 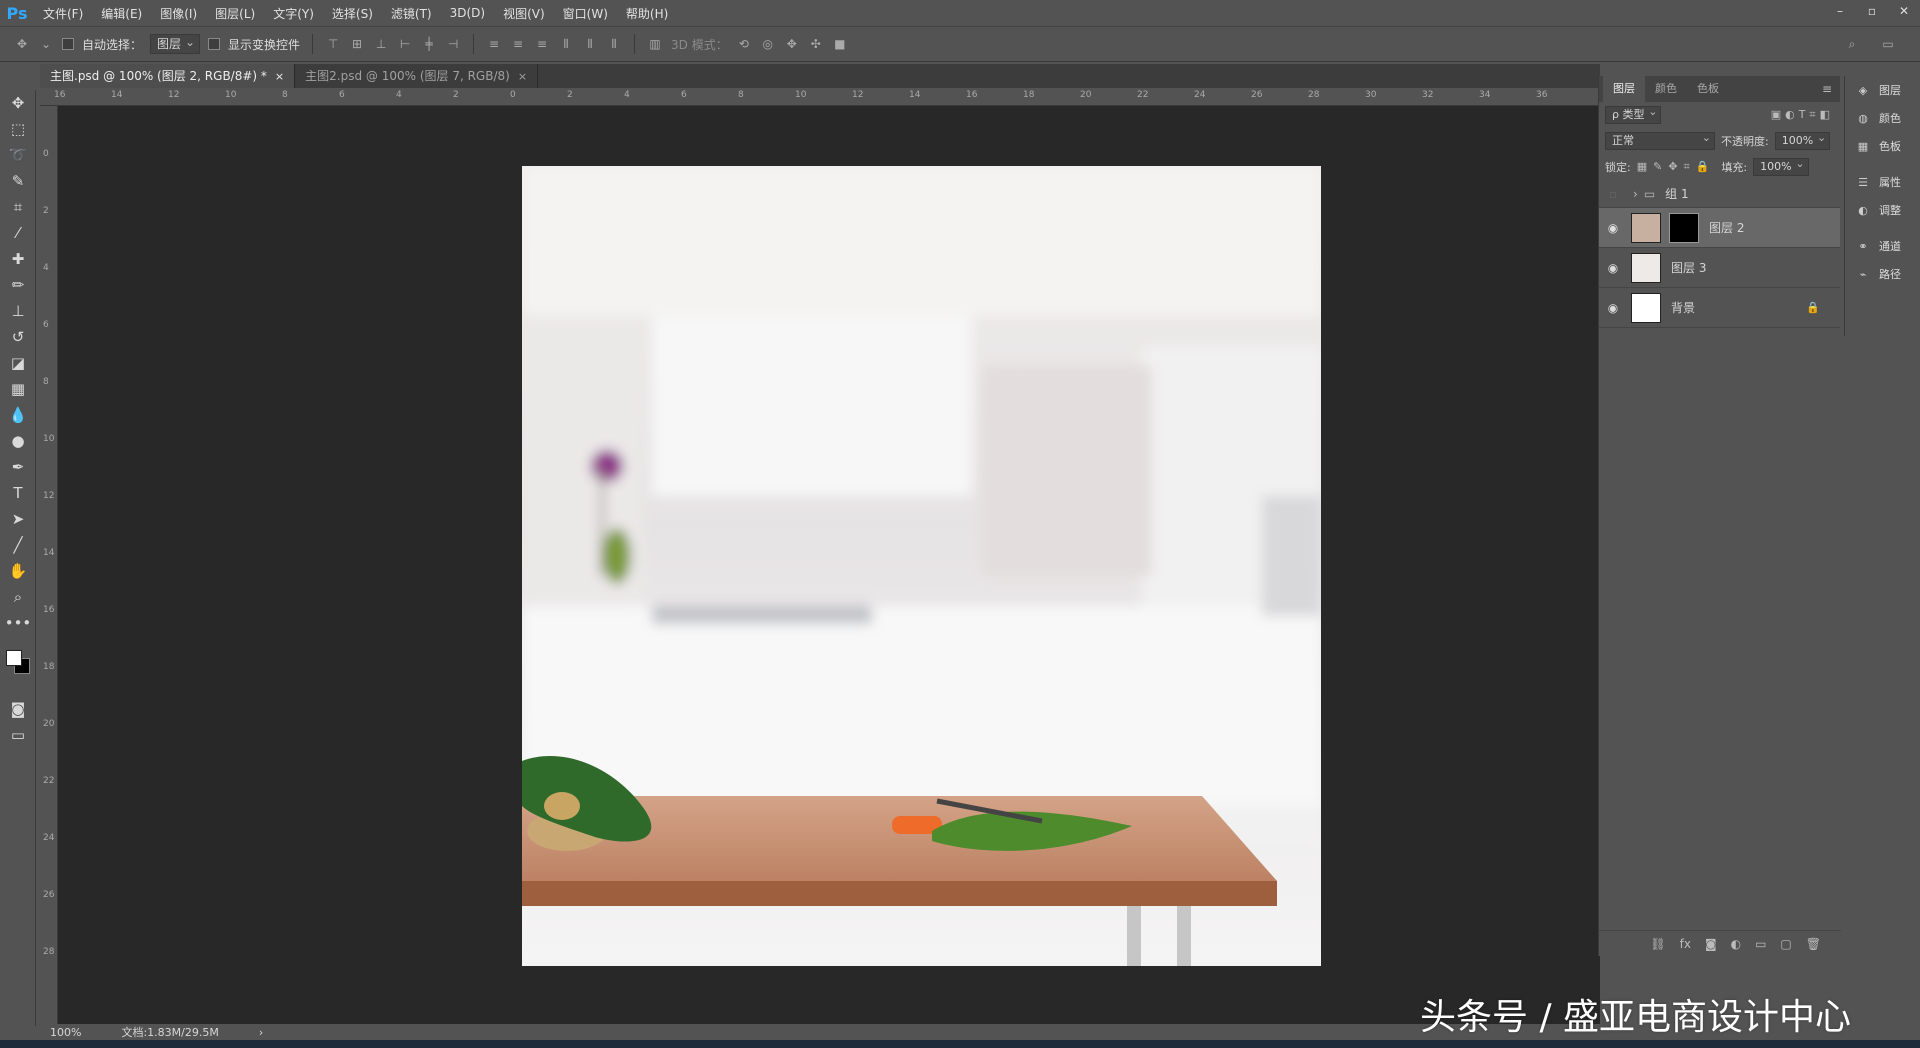 I want to click on menu-filter: 滤镜(T), so click(x=411, y=13).